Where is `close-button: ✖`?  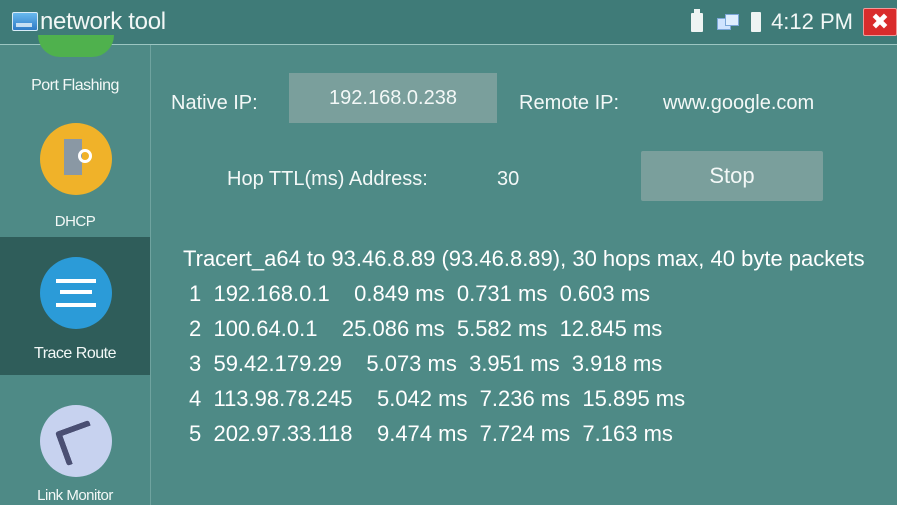 close-button: ✖ is located at coordinates (880, 22).